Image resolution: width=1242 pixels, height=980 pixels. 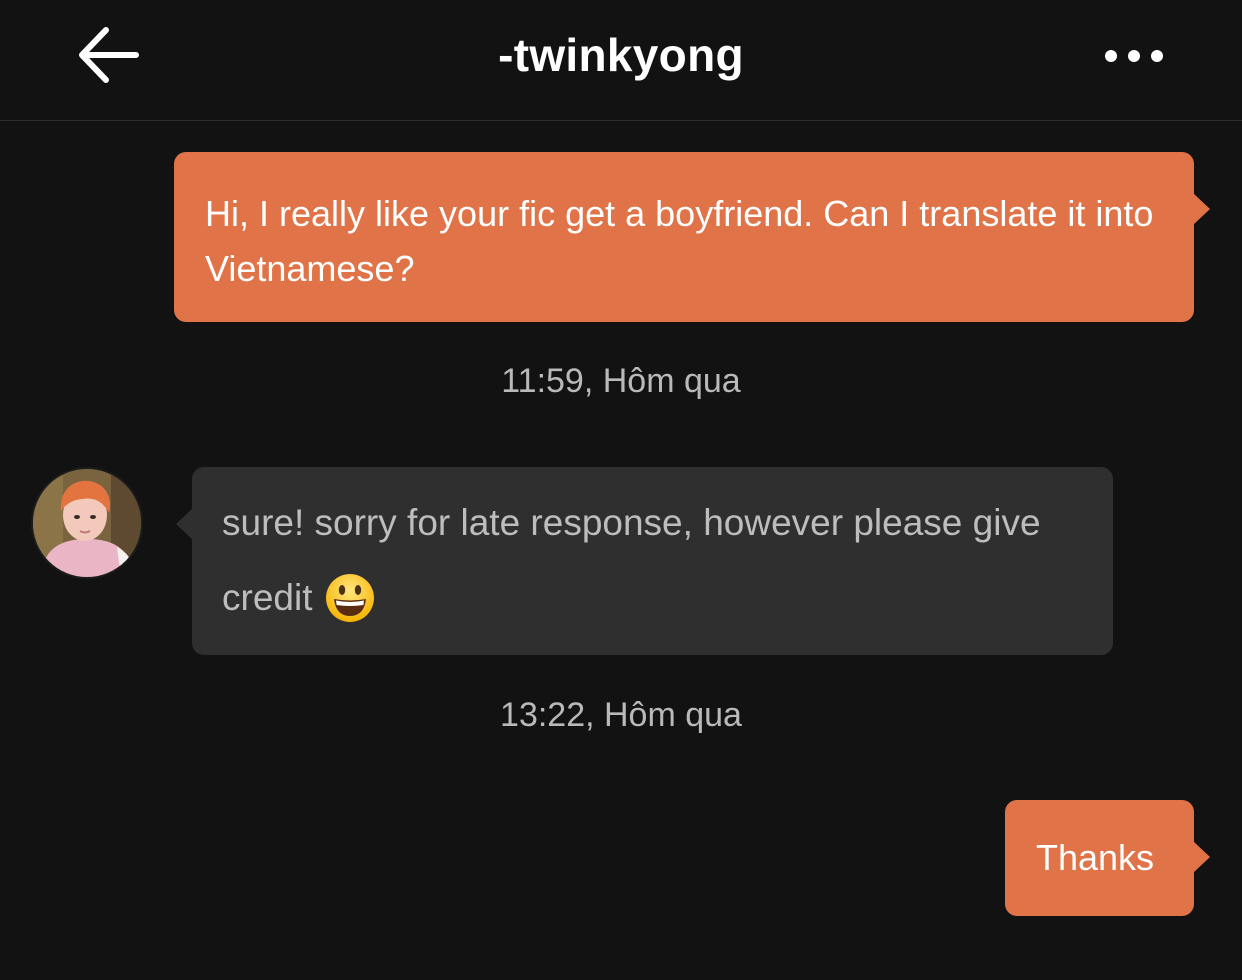 What do you see at coordinates (653, 598) in the screenshot?
I see `message-text-line-2-row: credit` at bounding box center [653, 598].